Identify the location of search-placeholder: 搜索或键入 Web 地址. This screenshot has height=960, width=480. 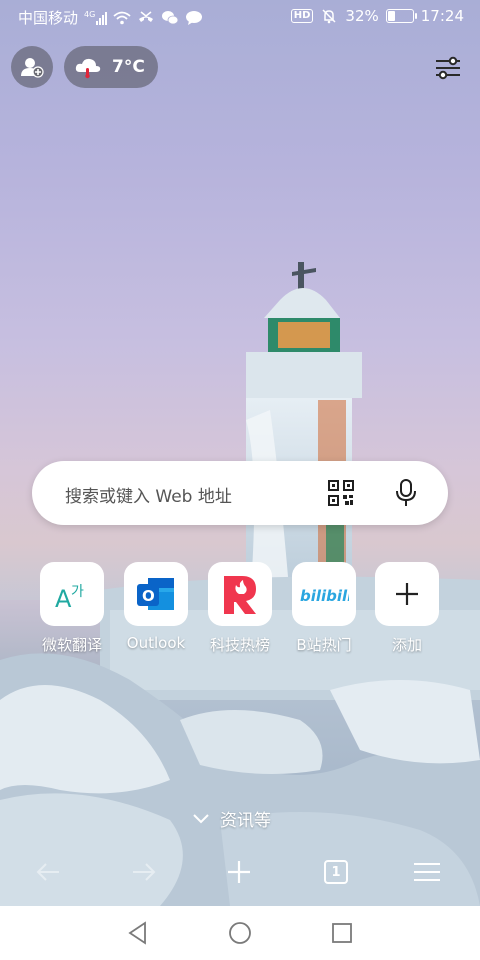
(148, 497).